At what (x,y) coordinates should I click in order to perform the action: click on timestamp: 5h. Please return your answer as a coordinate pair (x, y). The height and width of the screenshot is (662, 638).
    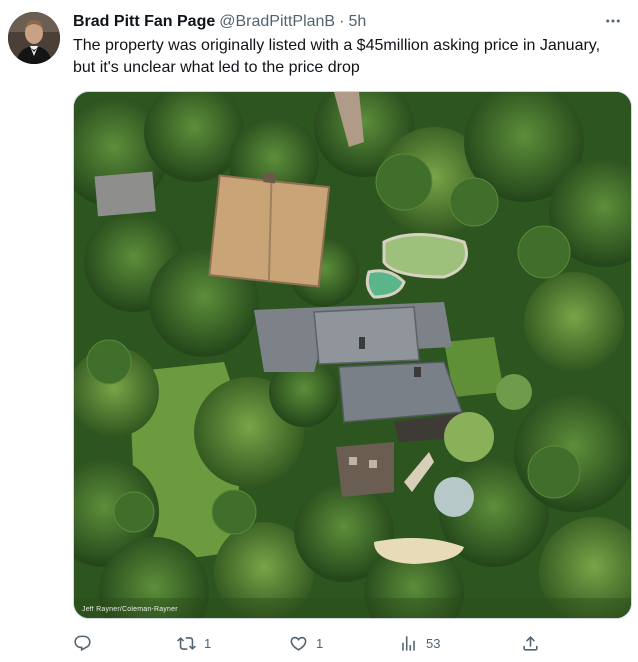
    Looking at the image, I should click on (357, 22).